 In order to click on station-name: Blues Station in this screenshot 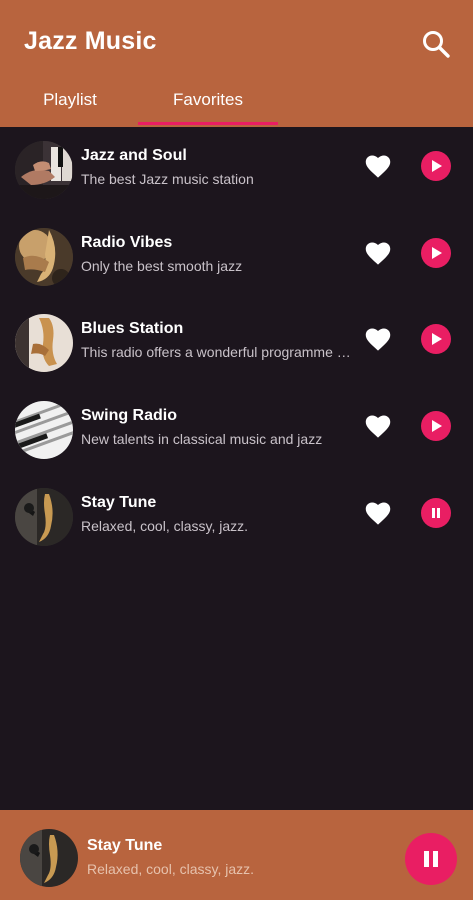, I will do `click(132, 329)`.